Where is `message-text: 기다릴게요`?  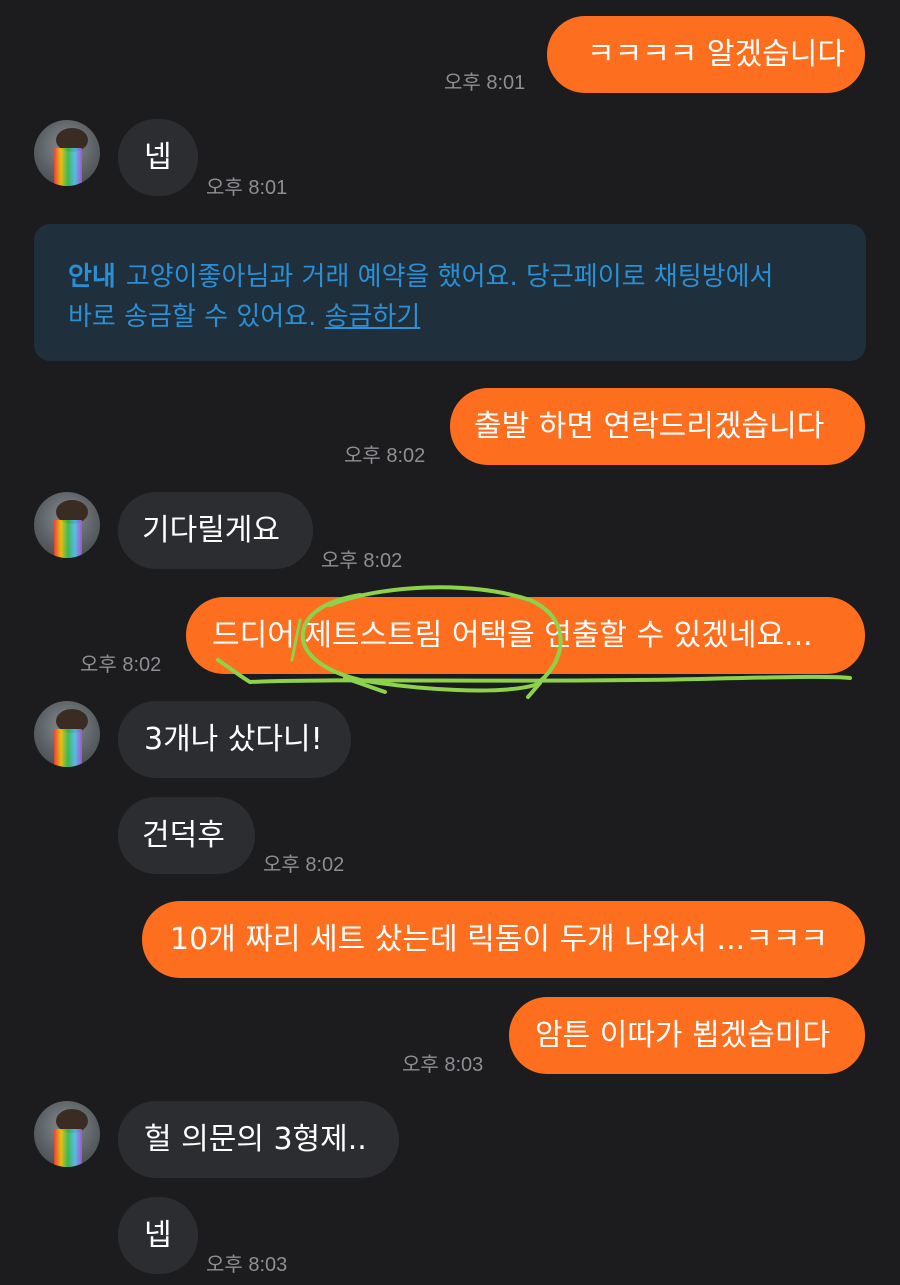 message-text: 기다릴게요 is located at coordinates (211, 530).